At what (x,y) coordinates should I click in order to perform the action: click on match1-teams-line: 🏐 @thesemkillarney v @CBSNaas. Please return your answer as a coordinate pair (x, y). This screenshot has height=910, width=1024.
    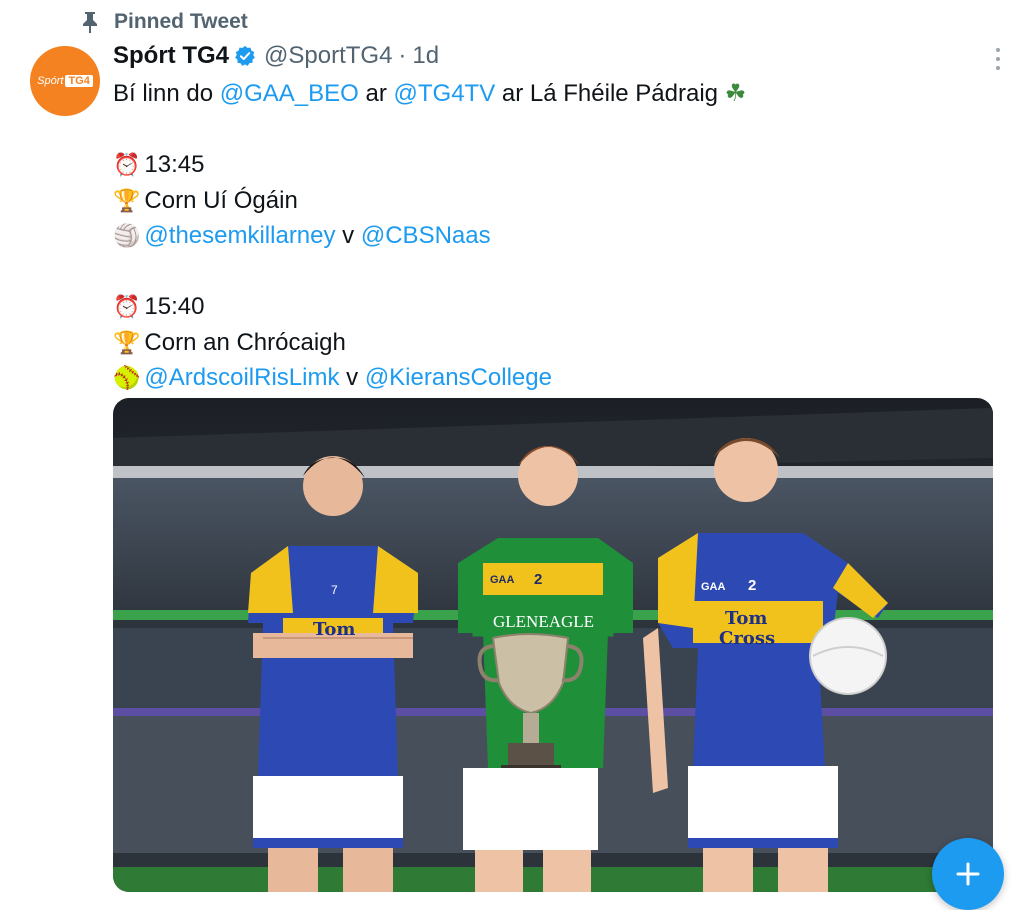
    Looking at the image, I should click on (548, 236).